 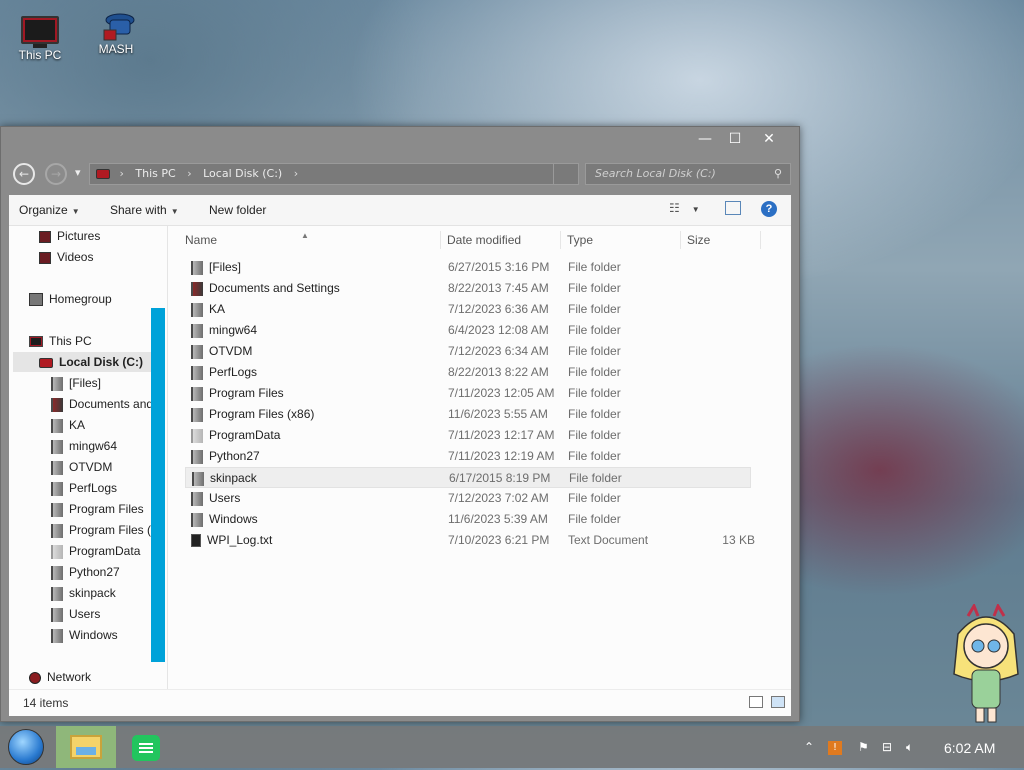 I want to click on file-name: [Files], so click(x=225, y=267).